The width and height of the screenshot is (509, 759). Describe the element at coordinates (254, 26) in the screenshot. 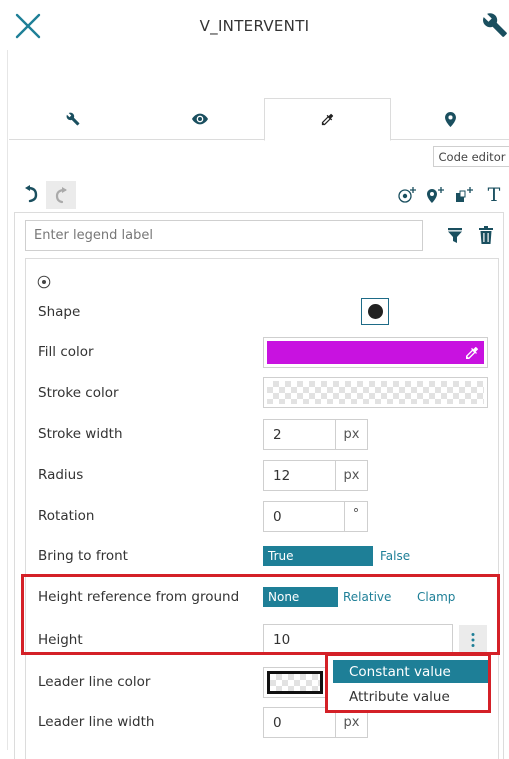

I see `panel-title: V_INTERVENTI` at that location.